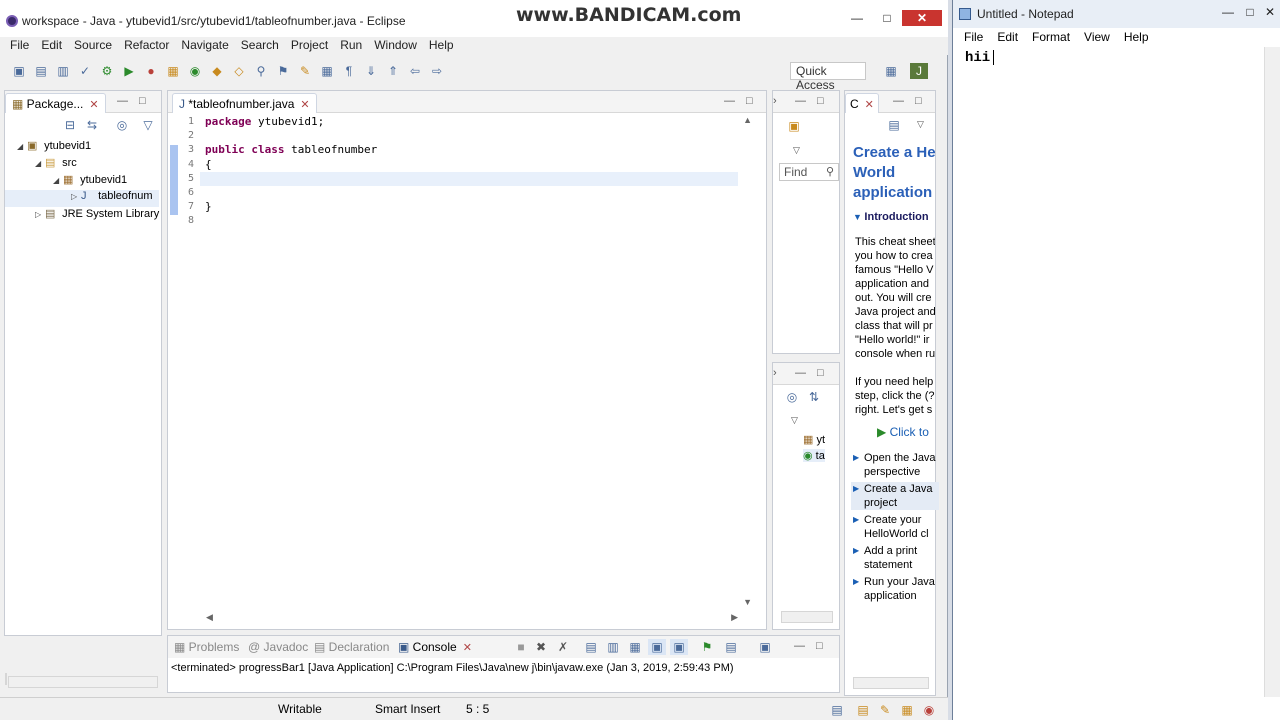  Describe the element at coordinates (371, 71) in the screenshot. I see `next-annotation-icon: ⇓` at that location.